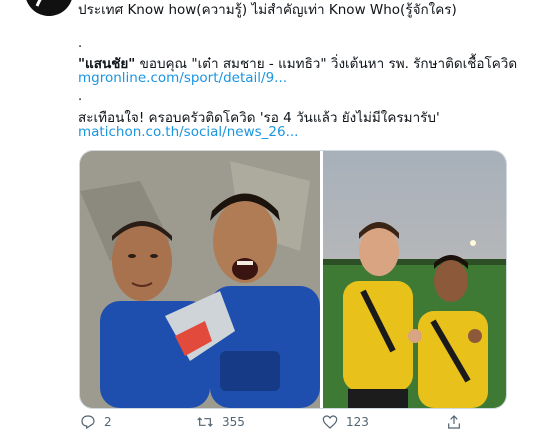 This screenshot has width=545, height=438. I want to click on avatar, so click(49, 8).